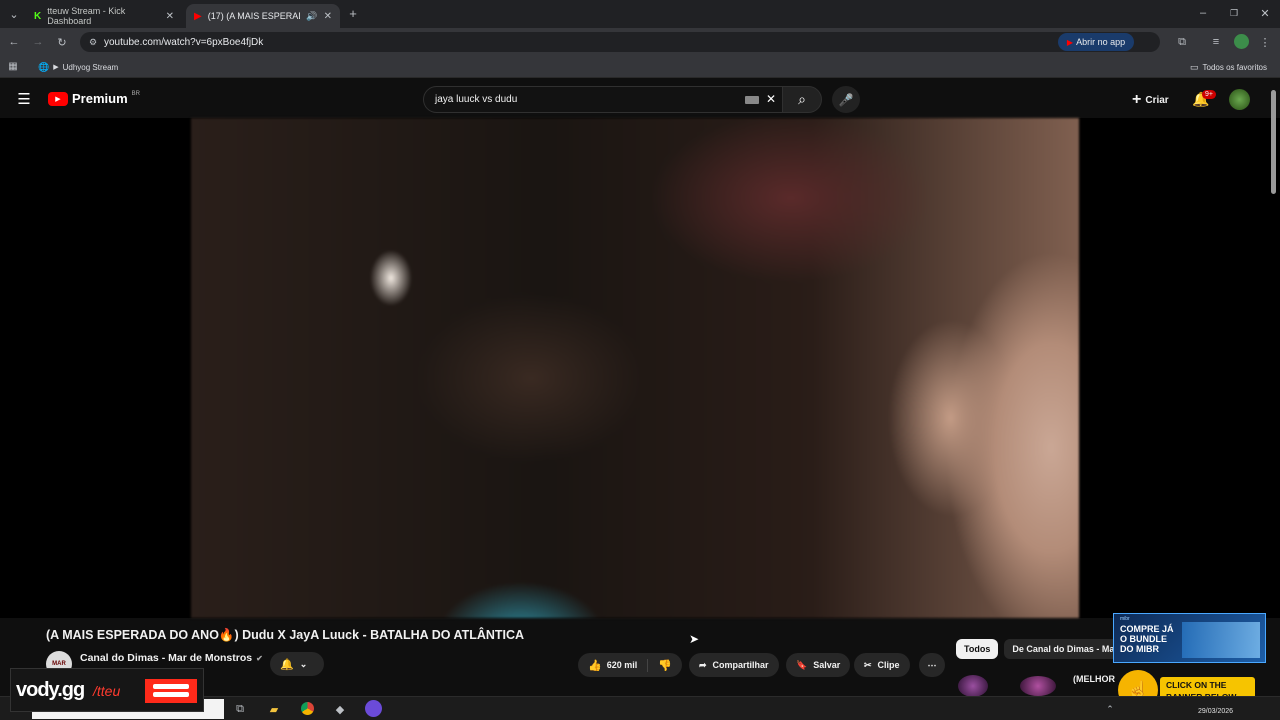  I want to click on like-count: 620 mil, so click(622, 665).